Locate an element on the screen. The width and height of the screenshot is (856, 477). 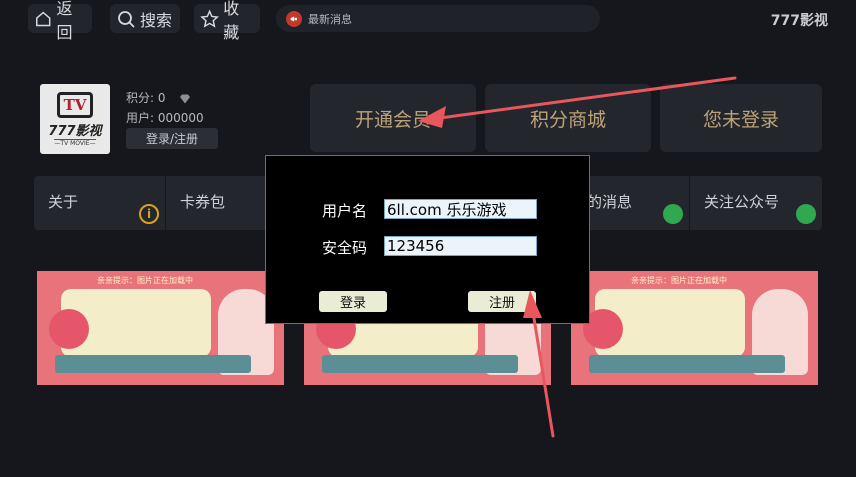
username-input is located at coordinates (460, 209).